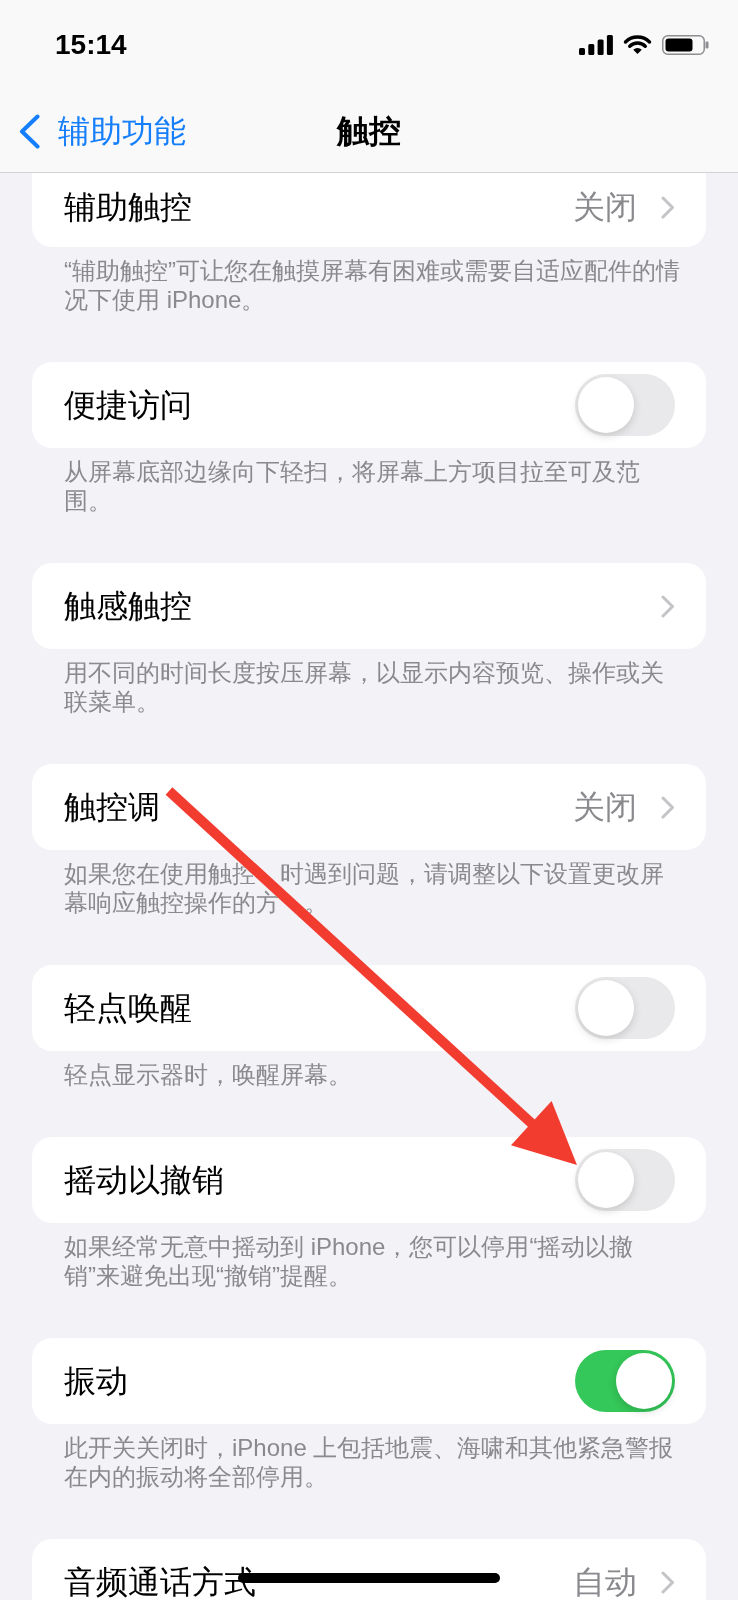 The image size is (738, 1600). I want to click on row-label: 便捷访问, so click(128, 405).